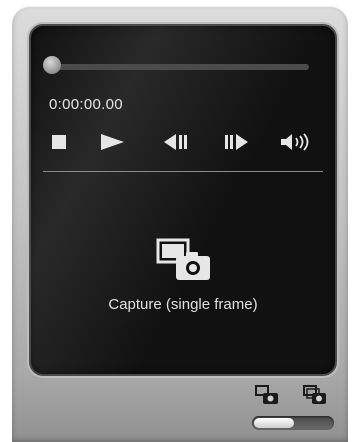  I want to click on seek-bar, so click(180, 67).